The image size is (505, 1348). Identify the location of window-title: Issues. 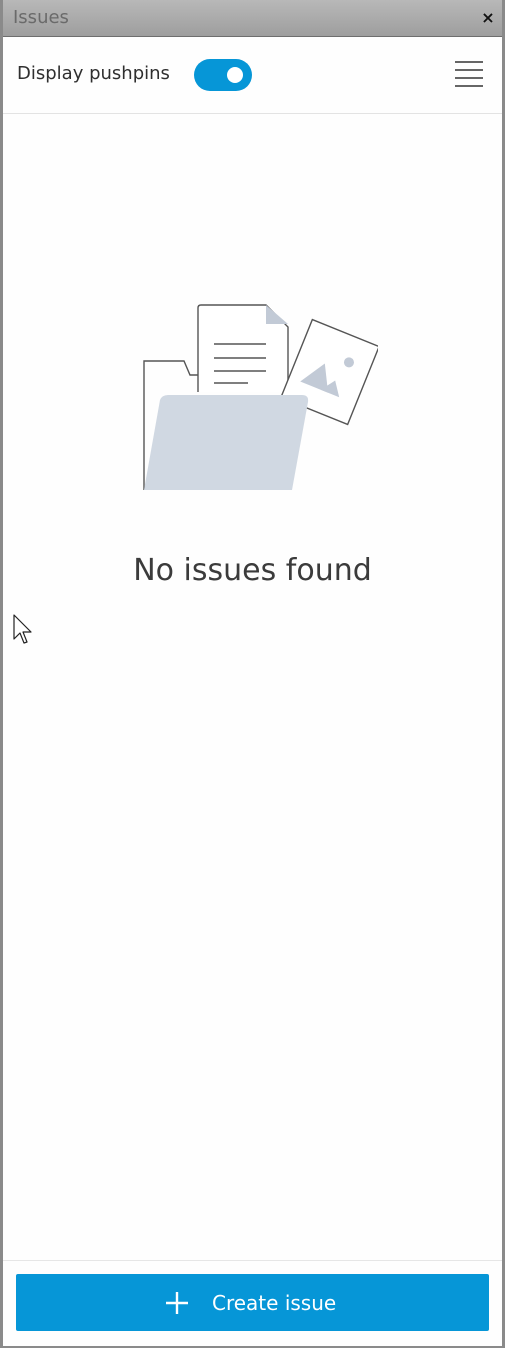
(41, 17).